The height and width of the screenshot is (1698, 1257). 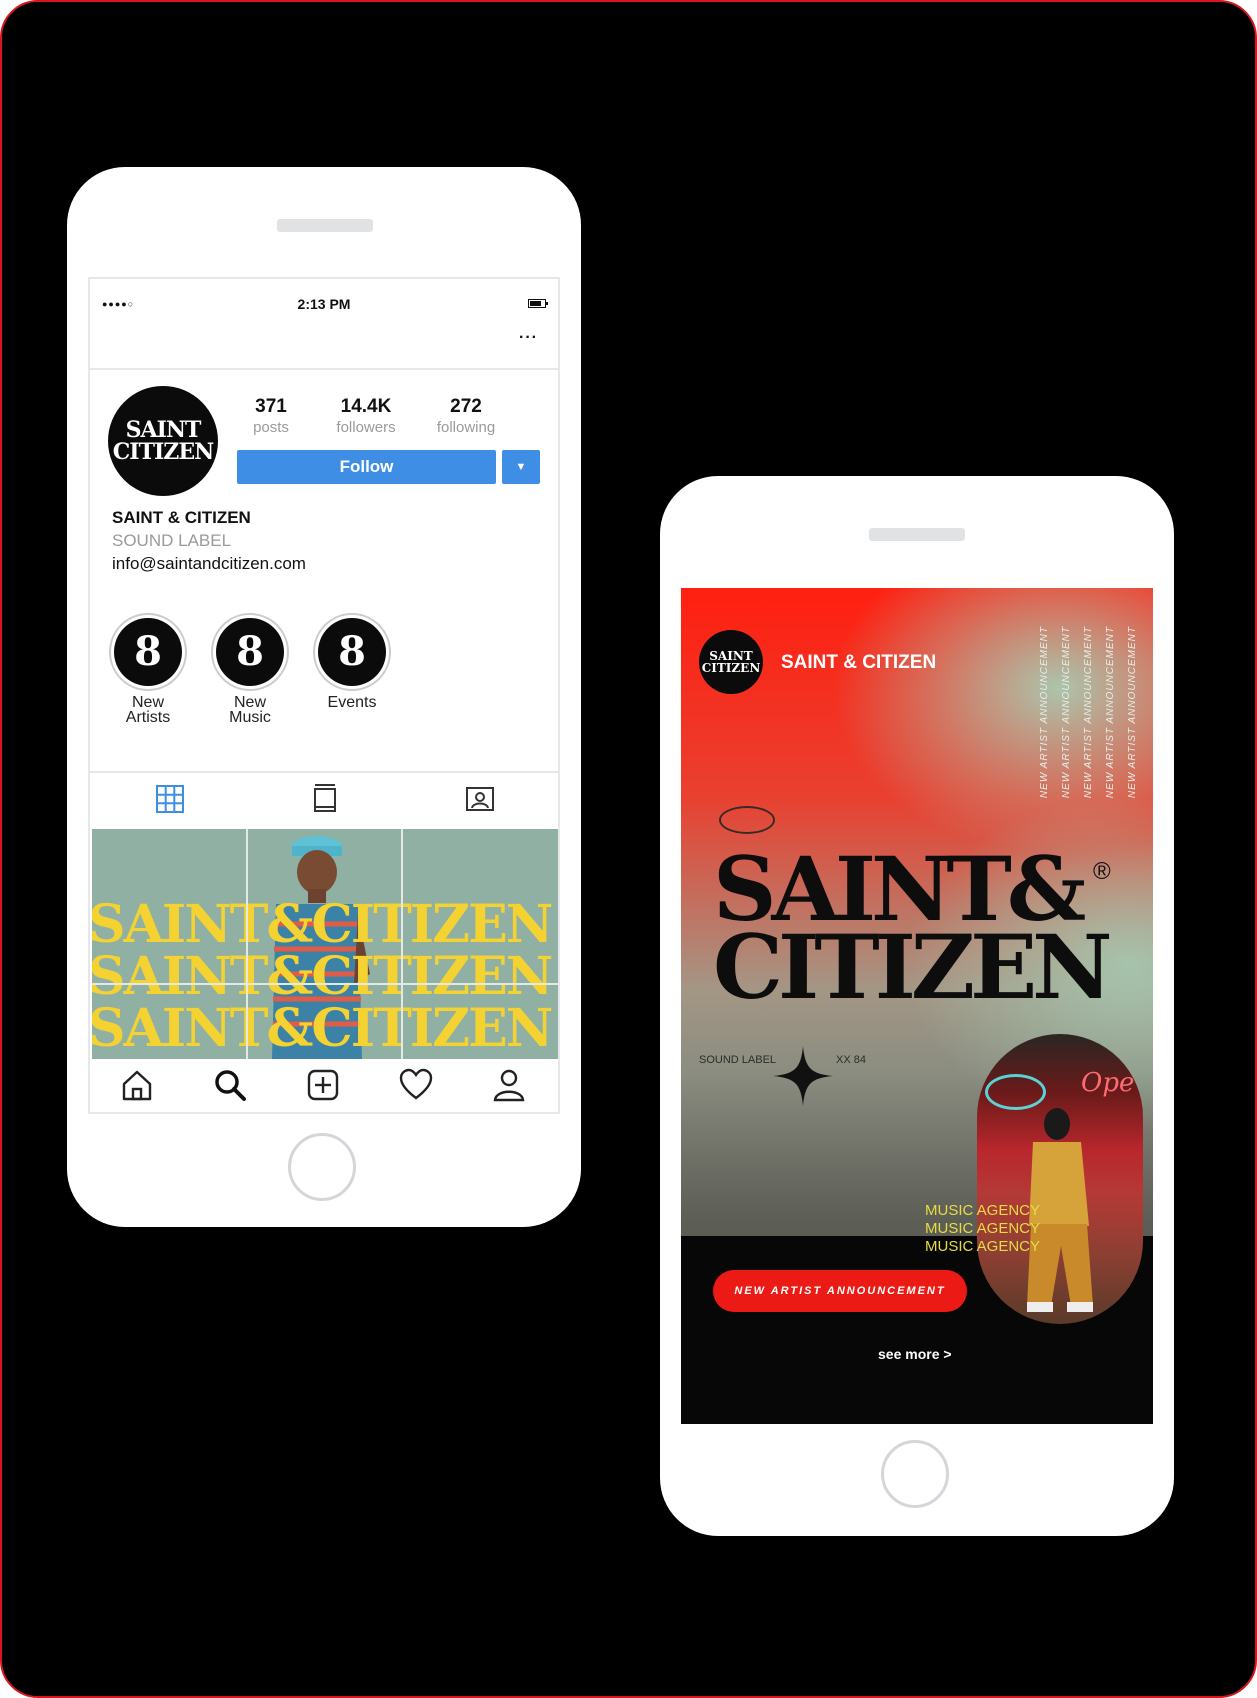 I want to click on grid-icon, so click(x=170, y=799).